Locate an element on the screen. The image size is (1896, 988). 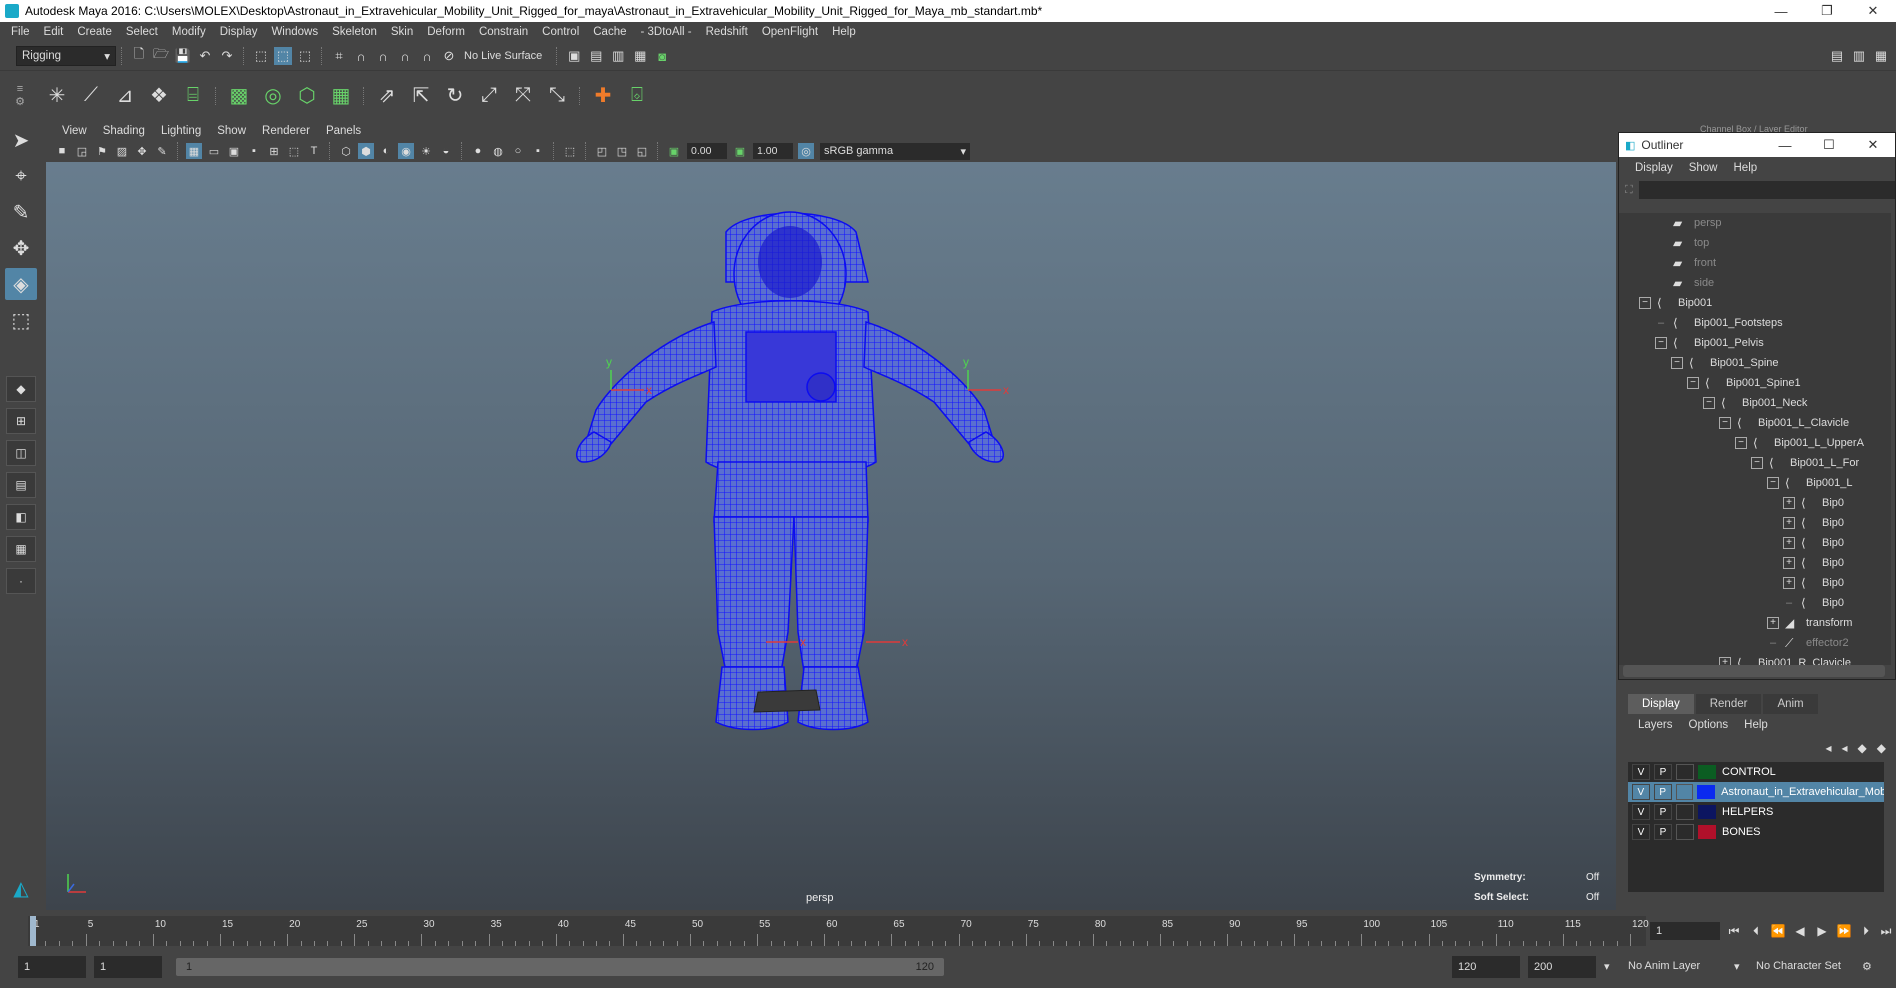
make-live-icon: ⊘ is located at coordinates (449, 56).